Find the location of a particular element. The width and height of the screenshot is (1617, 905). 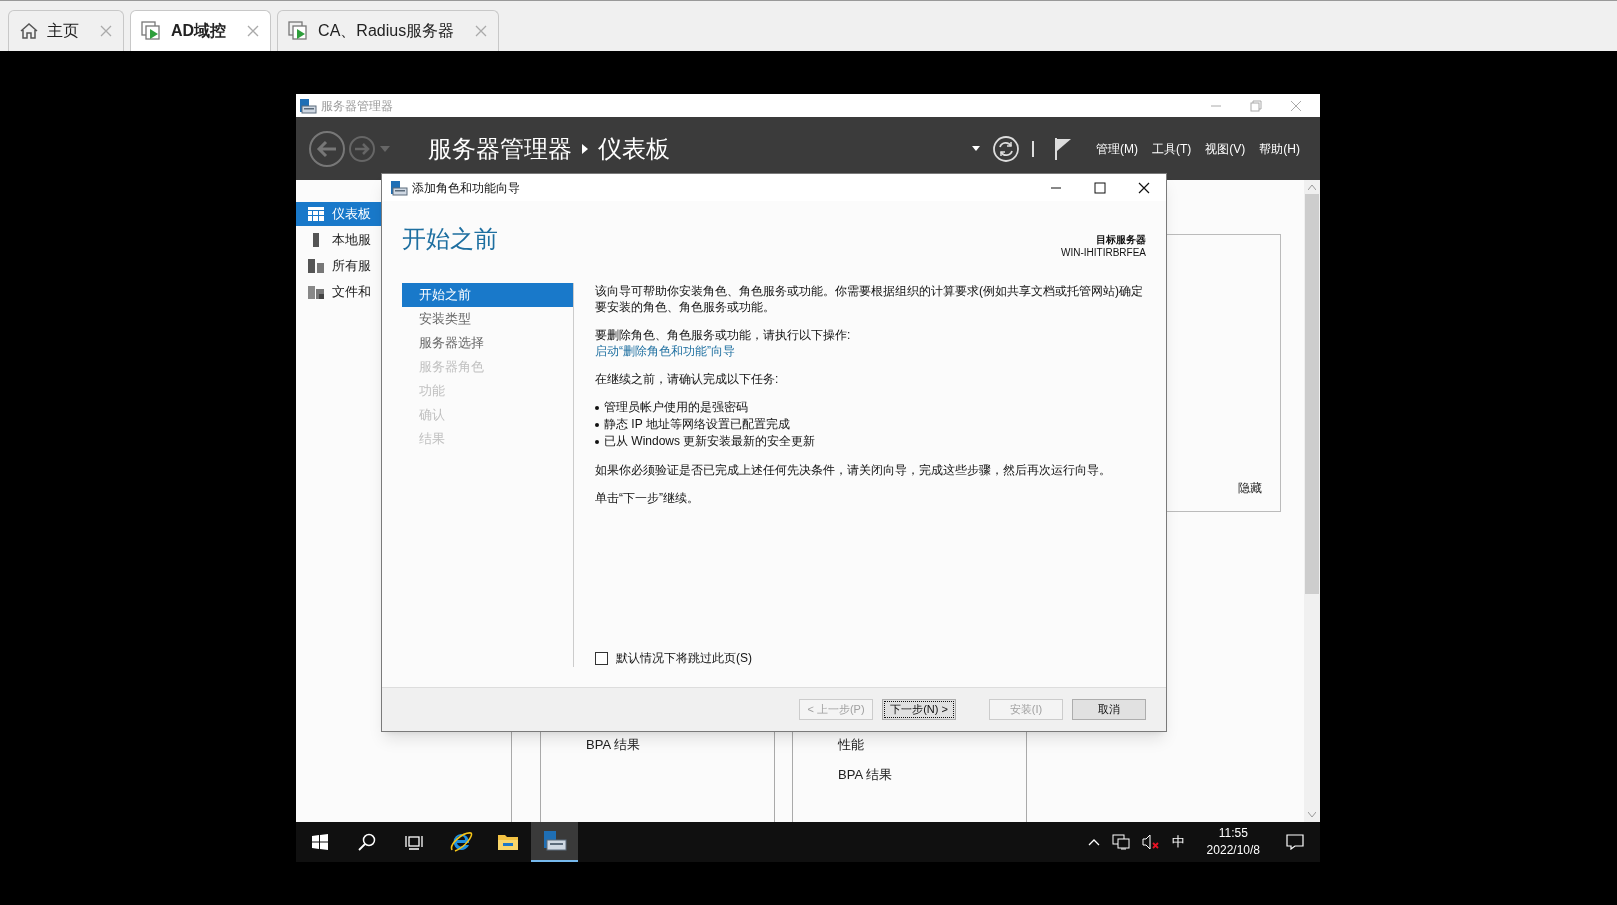

window-title: 服务器管理器 is located at coordinates (357, 106).